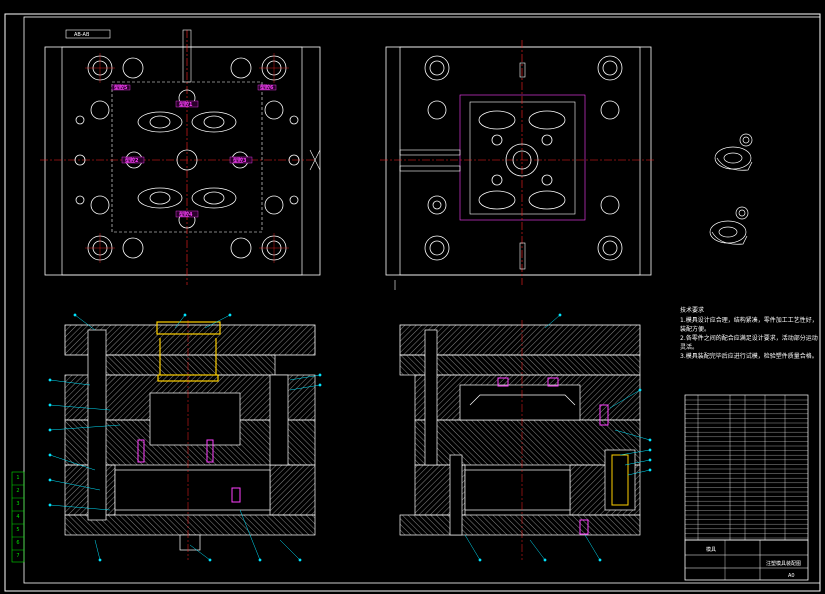 The width and height of the screenshot is (825, 594). I want to click on side-table-entry: 4, so click(18, 517).